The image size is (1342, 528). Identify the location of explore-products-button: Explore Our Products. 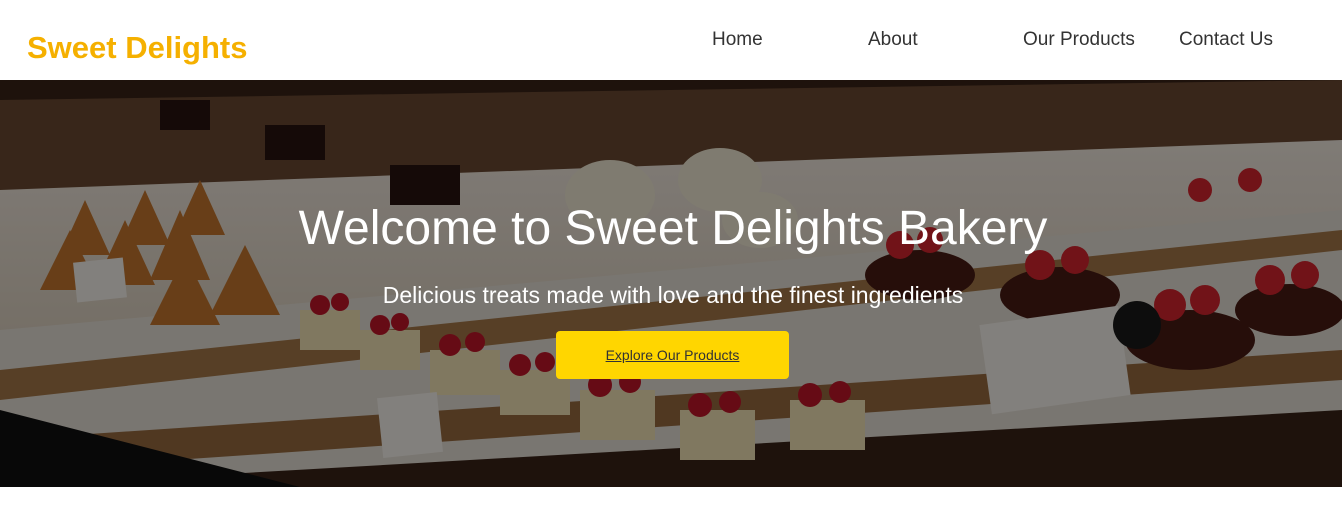
(672, 355).